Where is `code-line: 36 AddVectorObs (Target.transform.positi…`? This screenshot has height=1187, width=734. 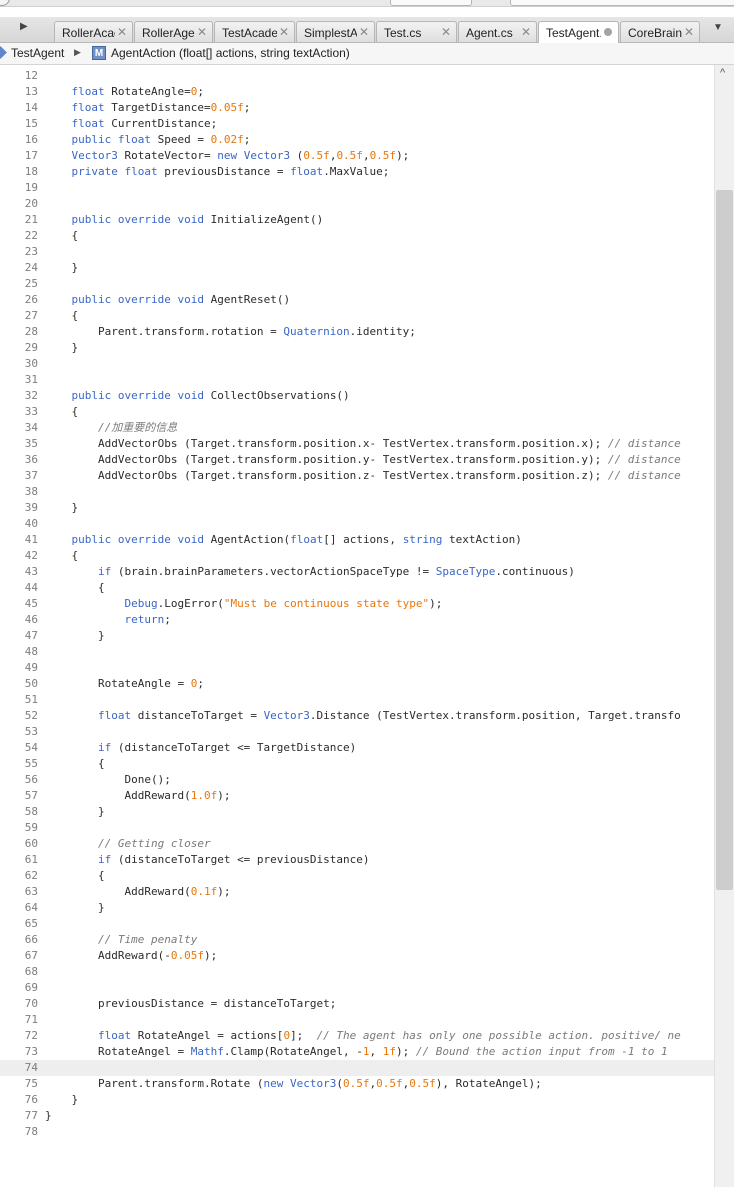
code-line: 36 AddVectorObs (Target.transform.positi… is located at coordinates (357, 460).